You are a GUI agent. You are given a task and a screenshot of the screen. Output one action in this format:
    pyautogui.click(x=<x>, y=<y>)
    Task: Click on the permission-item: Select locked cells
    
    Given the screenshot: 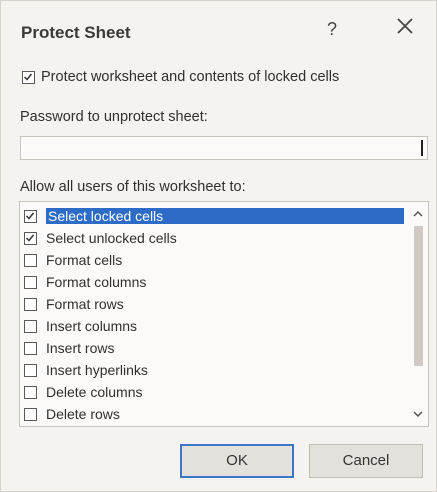 What is the action you would take?
    pyautogui.click(x=213, y=216)
    